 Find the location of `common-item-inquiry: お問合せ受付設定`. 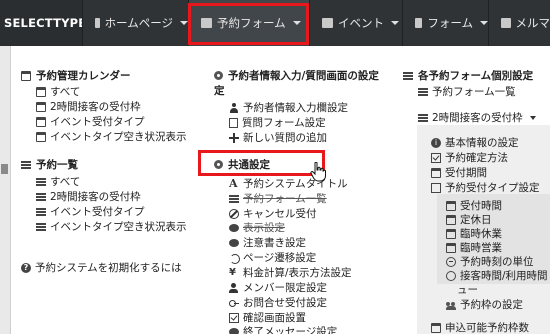

common-item-inquiry: お問合せ受付設定 is located at coordinates (278, 302).